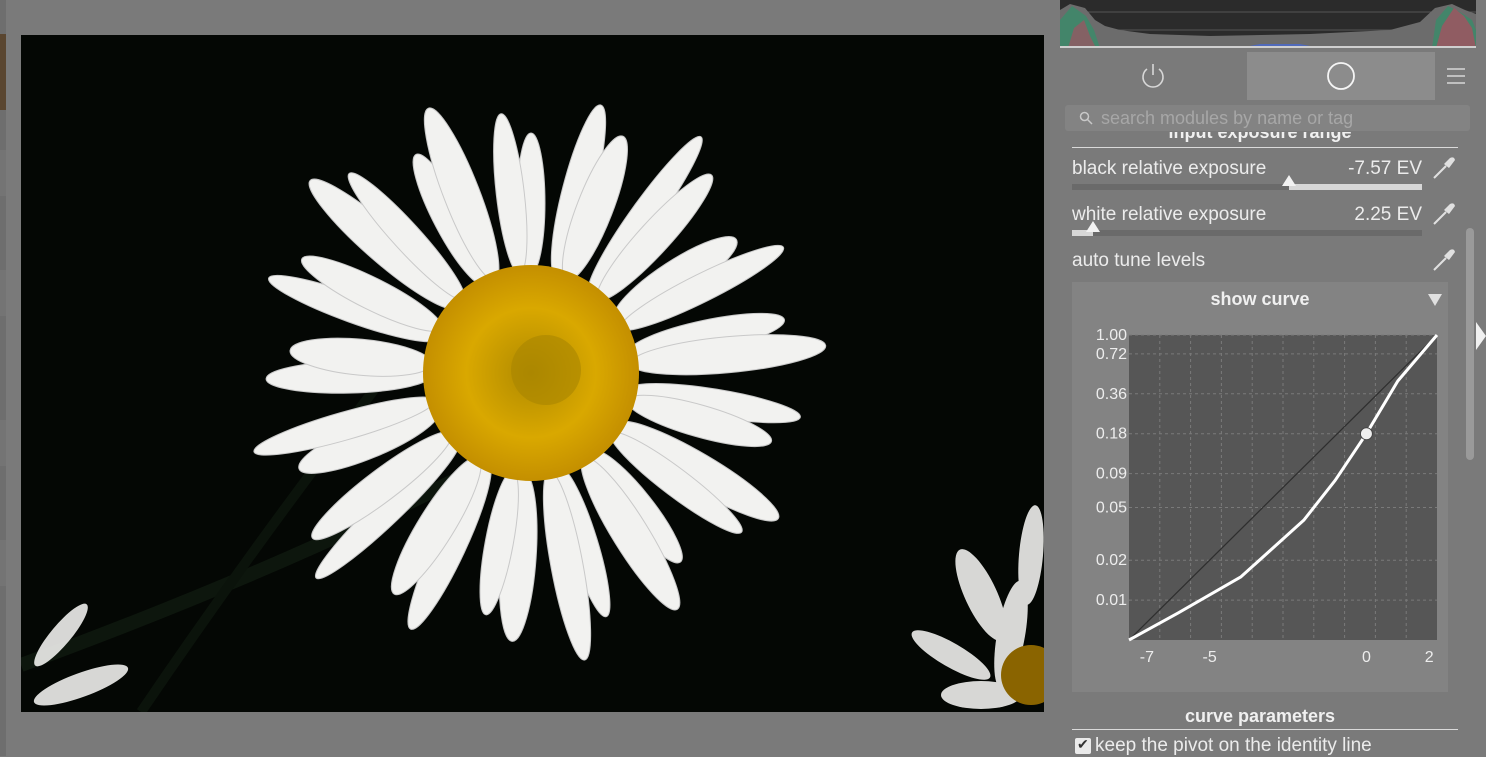  Describe the element at coordinates (1111, 474) in the screenshot. I see `y-tick-label: 0.09` at that location.